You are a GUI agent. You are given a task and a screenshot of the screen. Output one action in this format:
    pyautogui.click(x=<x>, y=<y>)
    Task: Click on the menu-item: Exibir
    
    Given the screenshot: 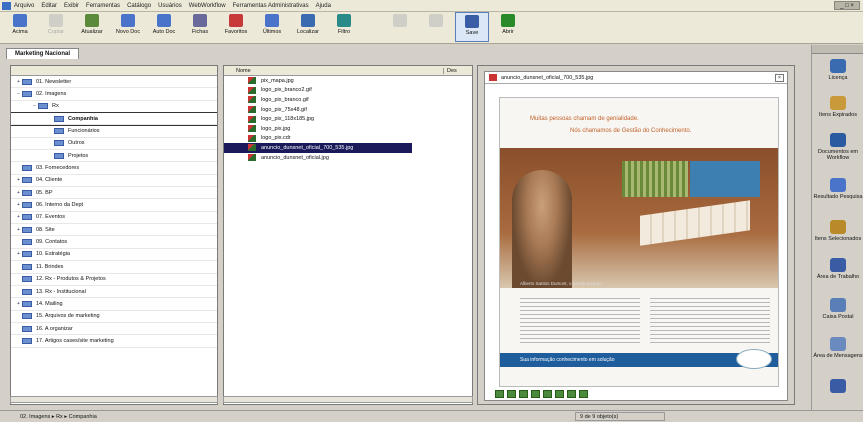 What is the action you would take?
    pyautogui.click(x=71, y=6)
    